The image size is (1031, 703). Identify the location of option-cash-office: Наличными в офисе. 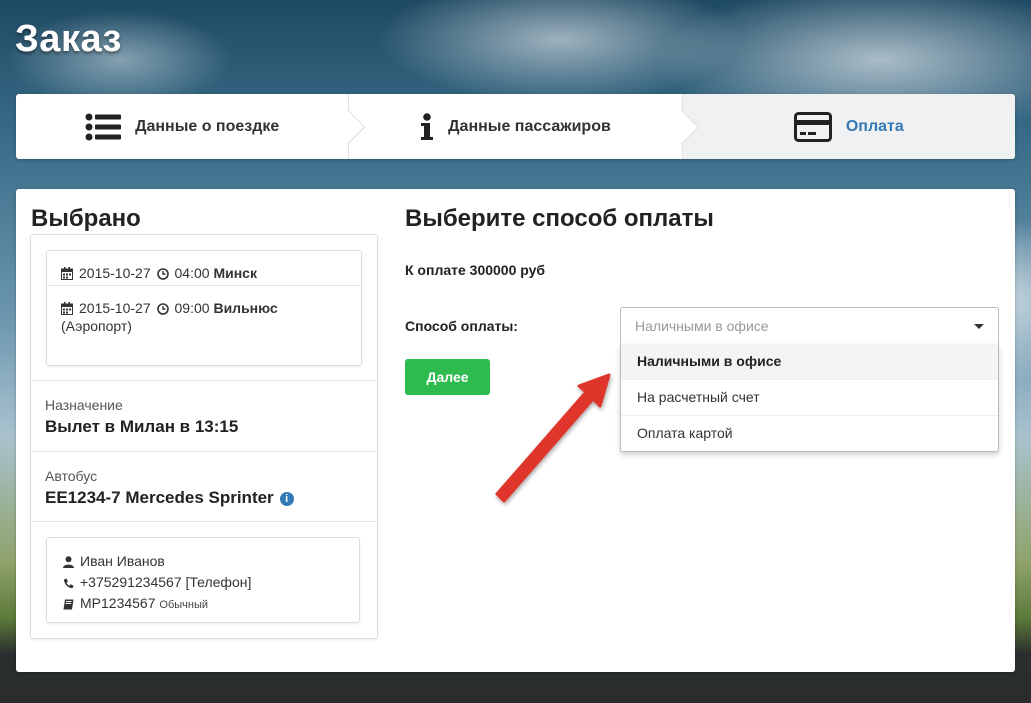
(809, 361).